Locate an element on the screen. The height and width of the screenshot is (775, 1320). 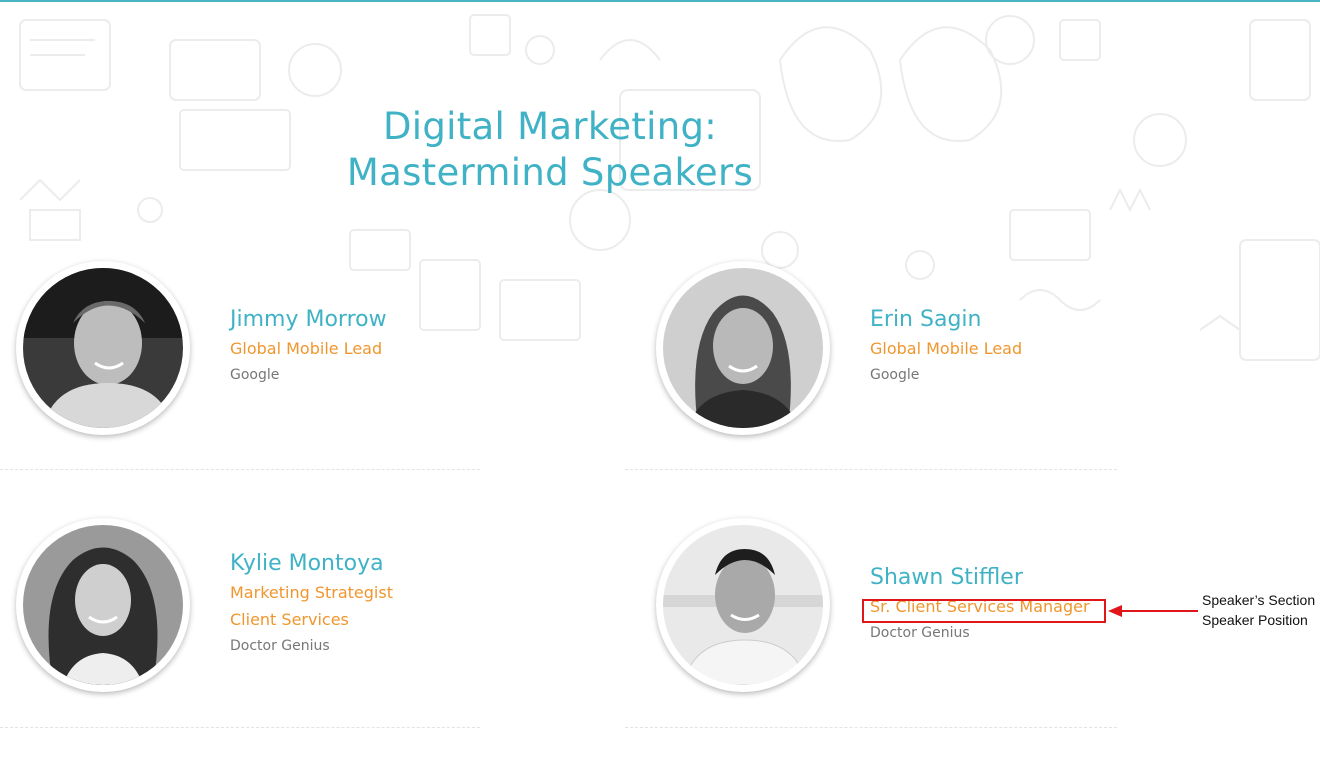
section-title-line2: Mastermind Speakers is located at coordinates (550, 172).